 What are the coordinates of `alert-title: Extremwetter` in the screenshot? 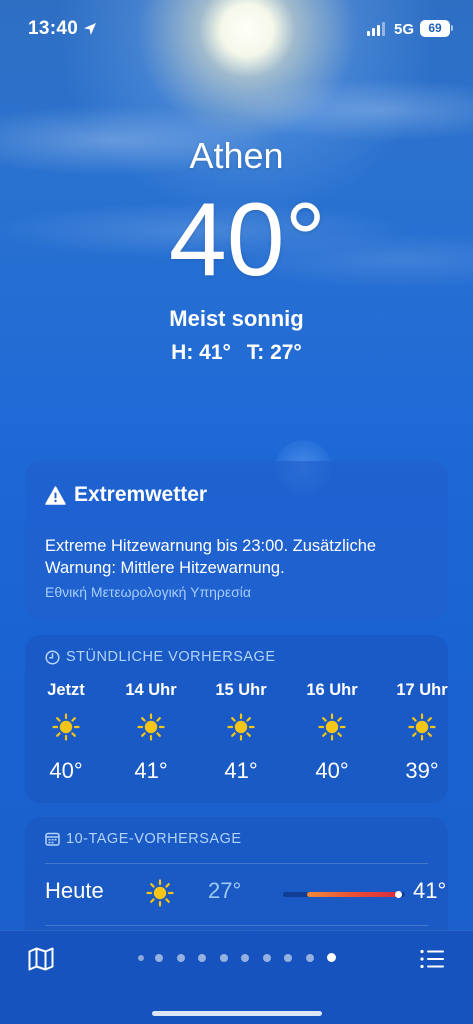 It's located at (141, 494).